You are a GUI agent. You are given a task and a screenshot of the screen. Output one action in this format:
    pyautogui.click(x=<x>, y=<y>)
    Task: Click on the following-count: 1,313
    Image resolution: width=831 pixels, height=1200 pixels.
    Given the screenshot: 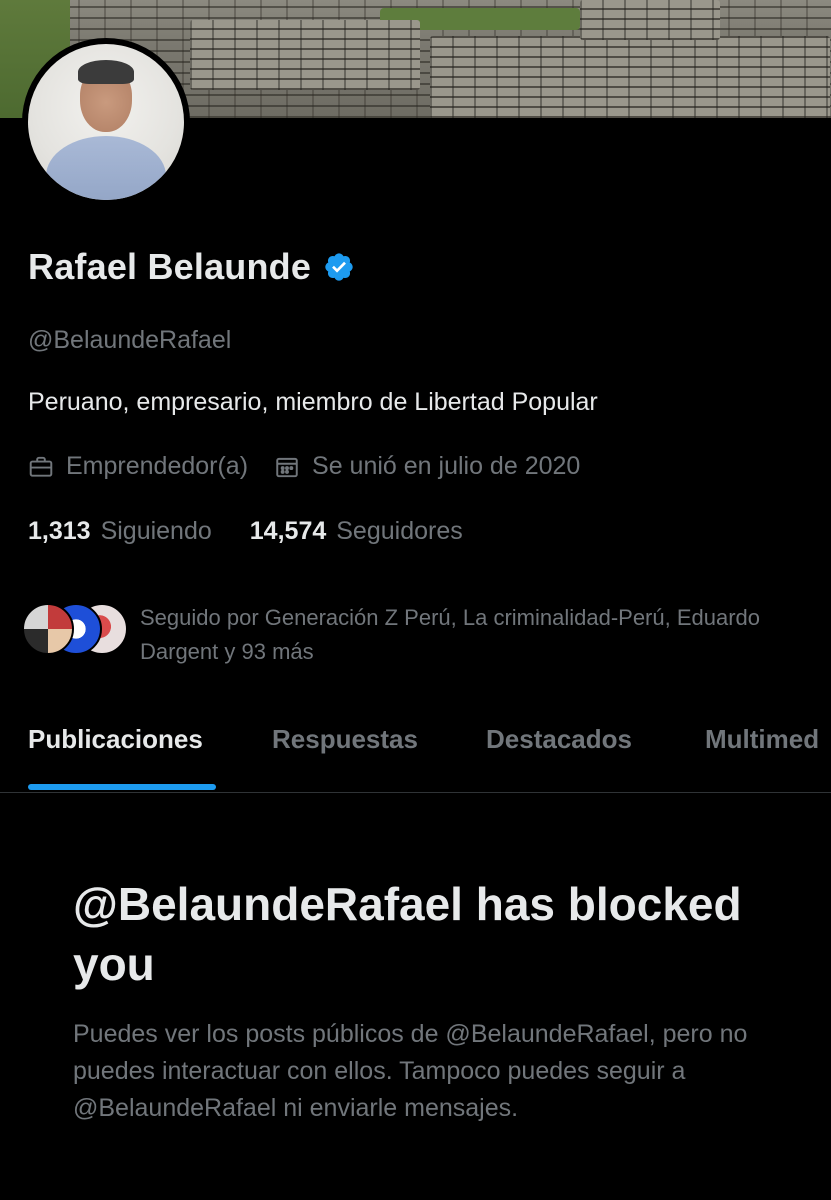 What is the action you would take?
    pyautogui.click(x=59, y=531)
    